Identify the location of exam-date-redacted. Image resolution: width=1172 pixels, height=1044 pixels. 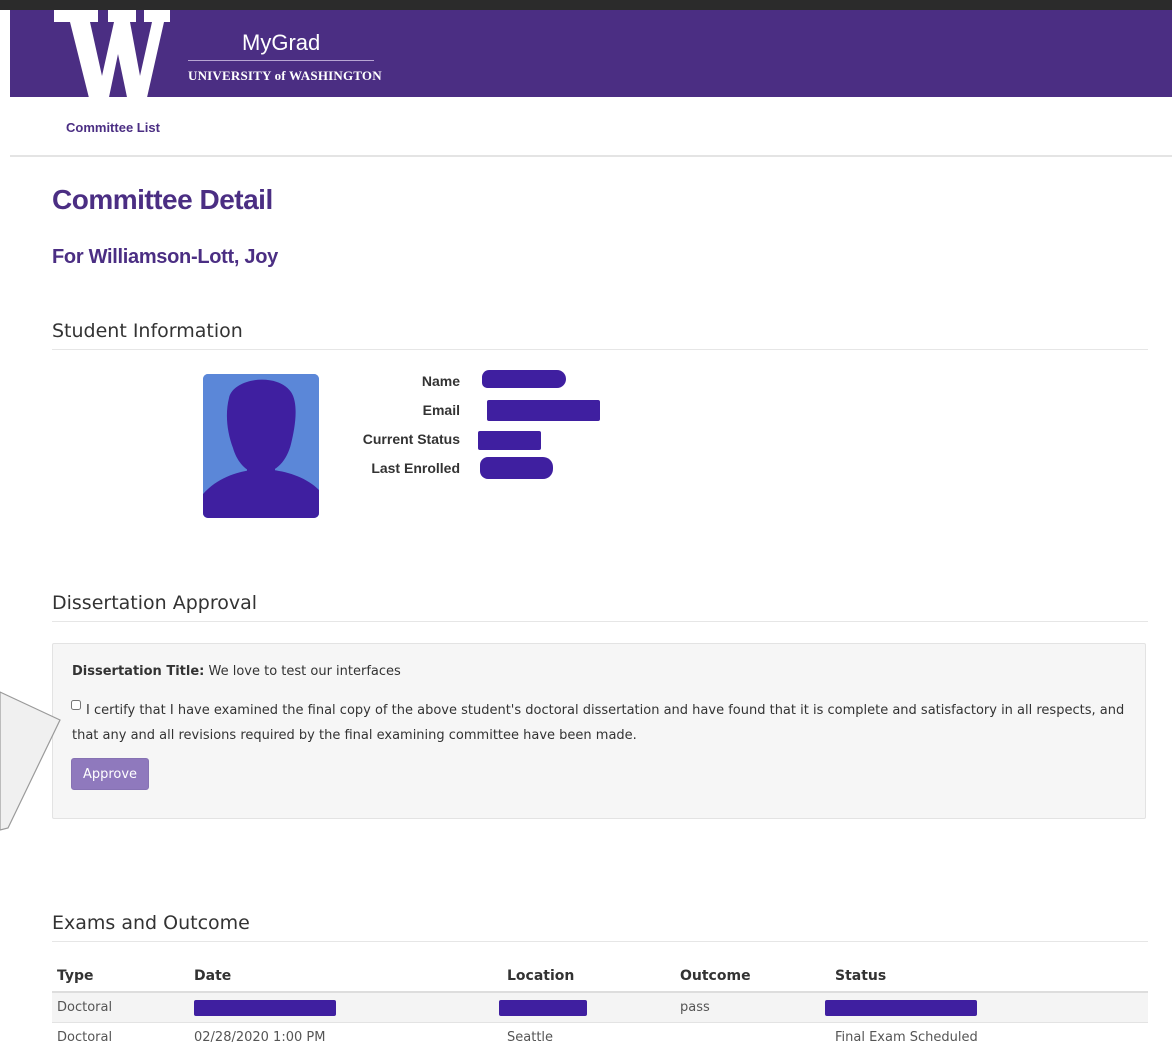
(265, 1007).